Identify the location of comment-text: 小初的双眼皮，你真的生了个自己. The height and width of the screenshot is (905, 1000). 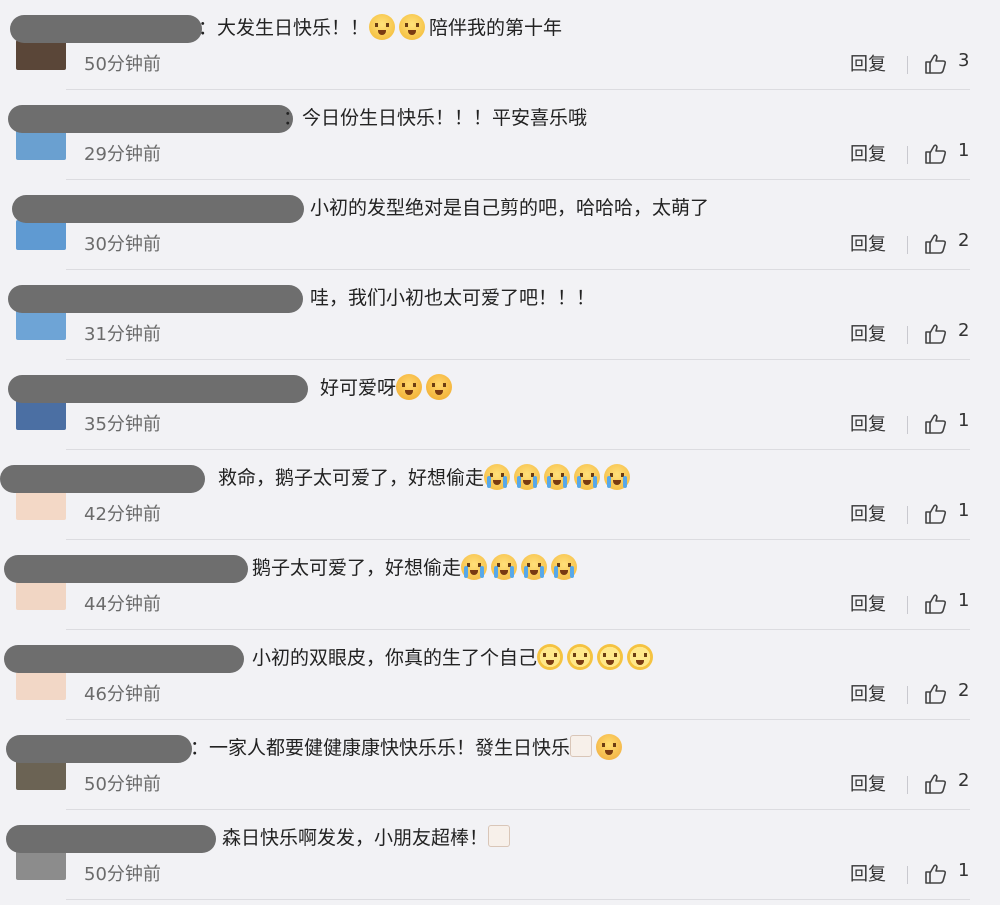
(454, 658).